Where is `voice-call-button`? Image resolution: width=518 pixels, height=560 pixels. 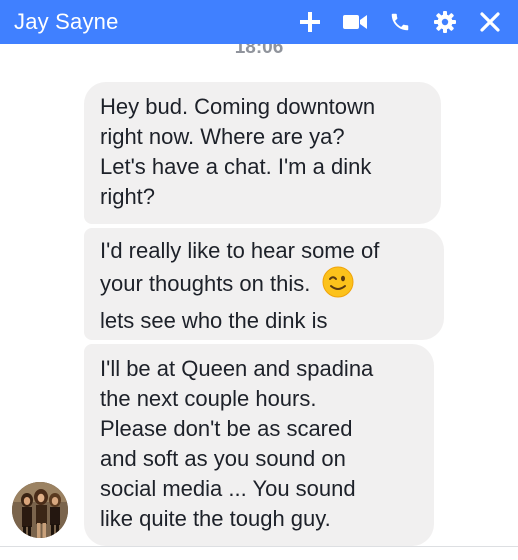 voice-call-button is located at coordinates (400, 22).